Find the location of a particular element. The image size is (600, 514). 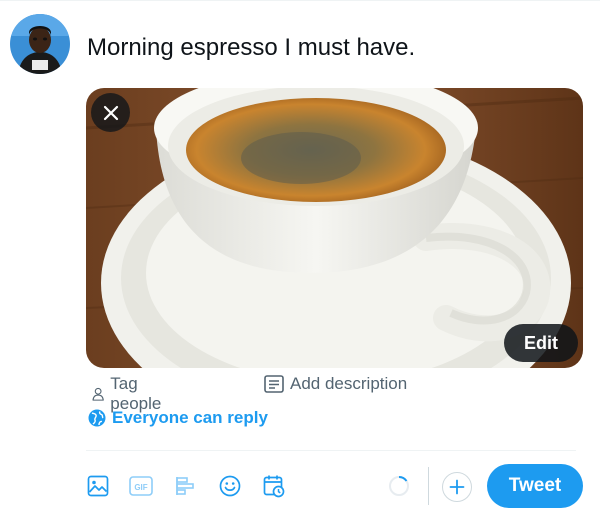

progress-ring-icon is located at coordinates (399, 485).